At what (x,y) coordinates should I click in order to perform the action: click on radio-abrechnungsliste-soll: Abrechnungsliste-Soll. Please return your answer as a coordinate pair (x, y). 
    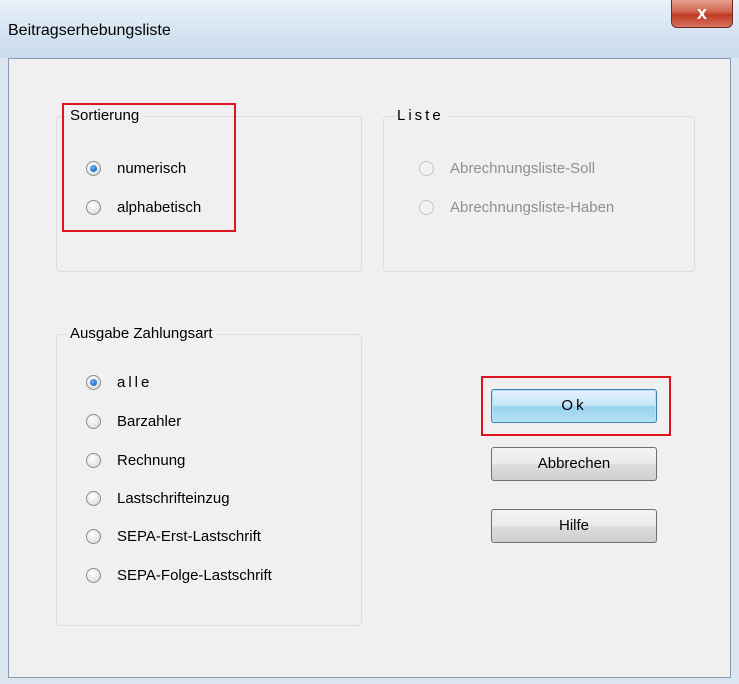
    Looking at the image, I should click on (507, 168).